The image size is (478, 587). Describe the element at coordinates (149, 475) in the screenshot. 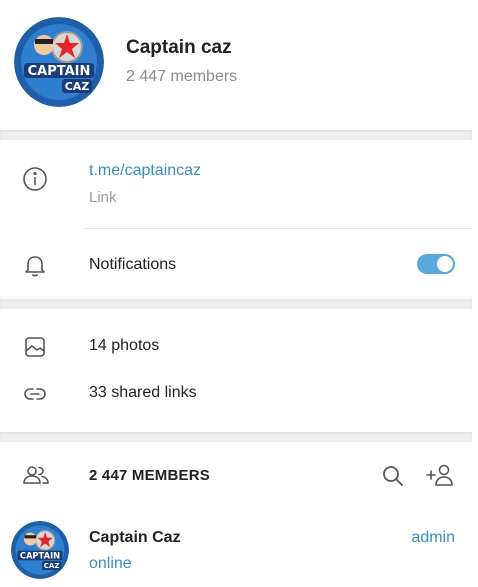

I see `members-title: 2 447 MEMBERS` at that location.